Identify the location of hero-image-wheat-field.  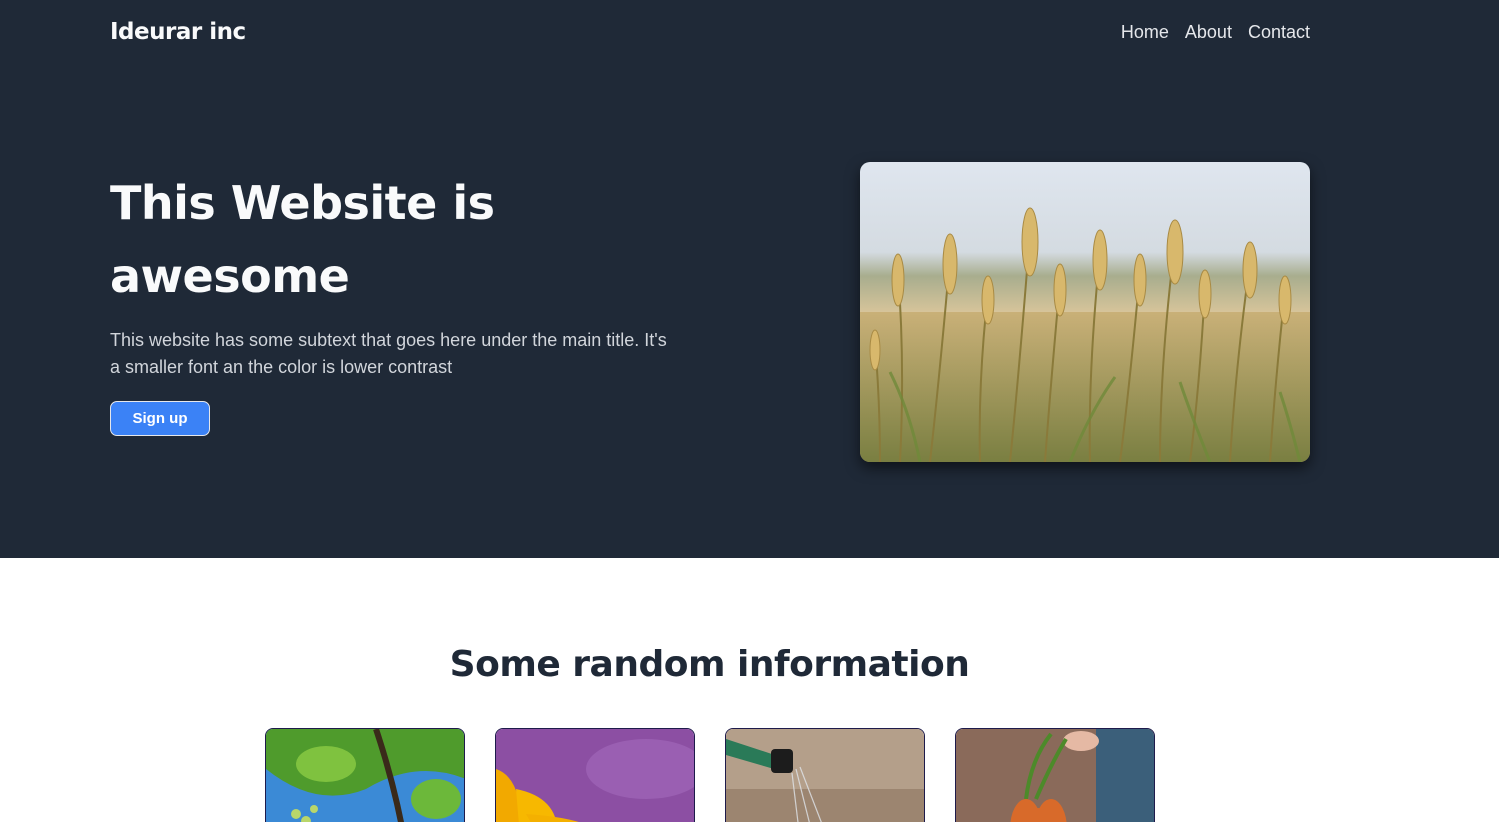
(1085, 312).